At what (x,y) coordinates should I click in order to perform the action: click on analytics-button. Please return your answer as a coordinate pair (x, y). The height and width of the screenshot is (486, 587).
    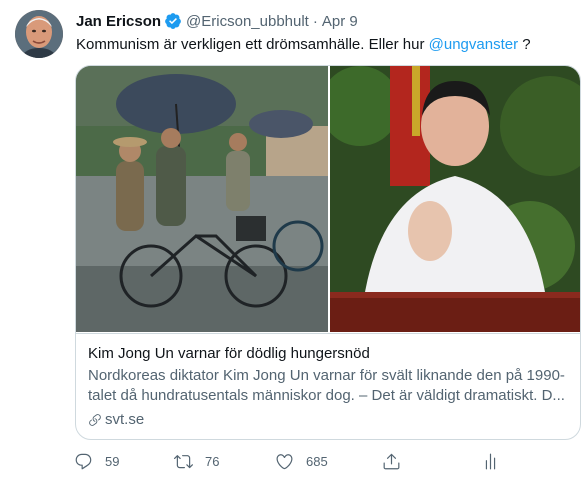
    Looking at the image, I should click on (496, 461).